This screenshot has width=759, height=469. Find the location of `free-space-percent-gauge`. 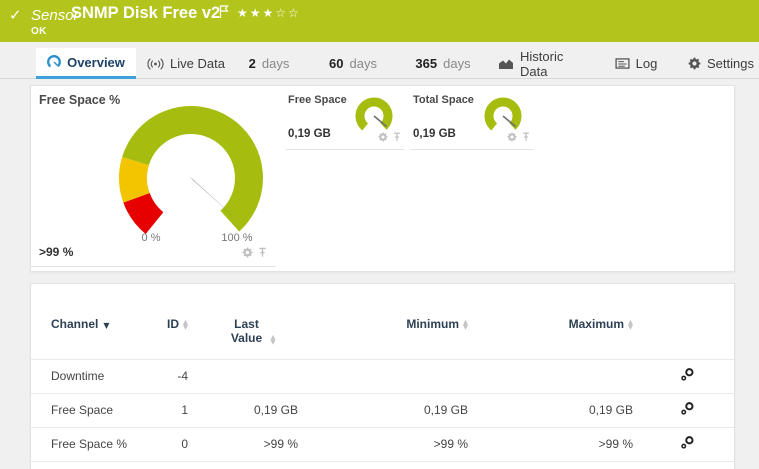

free-space-percent-gauge is located at coordinates (191, 170).